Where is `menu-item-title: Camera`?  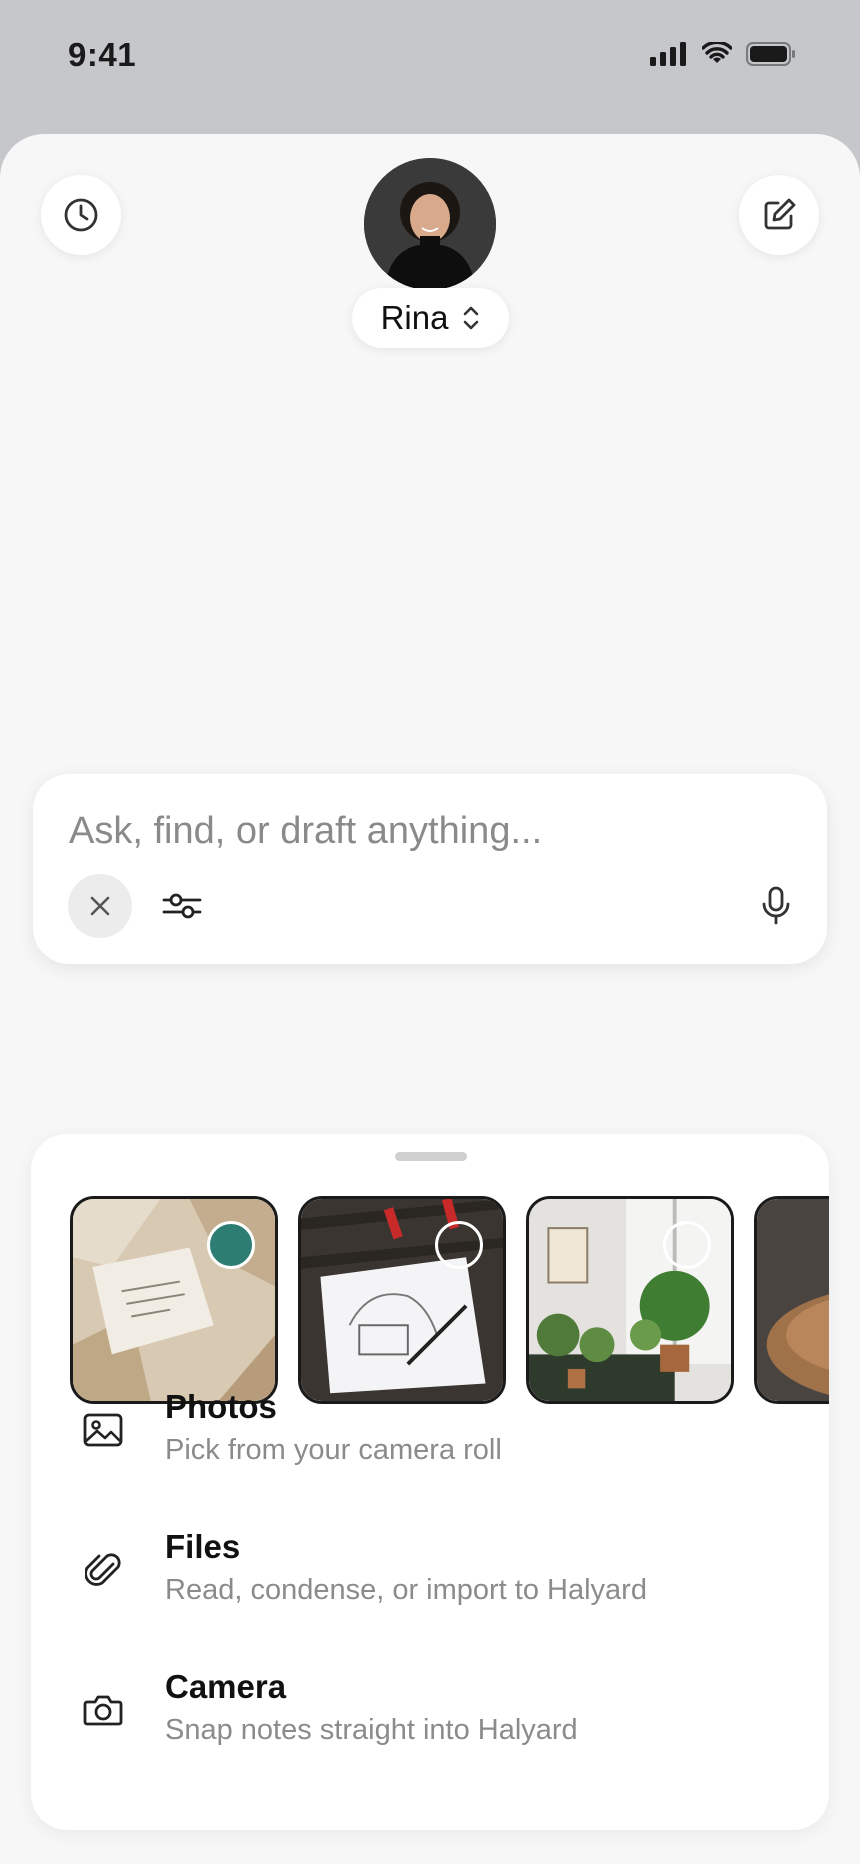 menu-item-title: Camera is located at coordinates (226, 1686).